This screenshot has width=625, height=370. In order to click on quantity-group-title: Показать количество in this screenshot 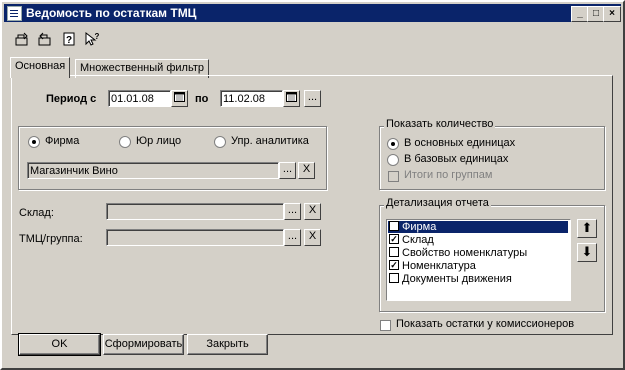, I will do `click(440, 124)`.